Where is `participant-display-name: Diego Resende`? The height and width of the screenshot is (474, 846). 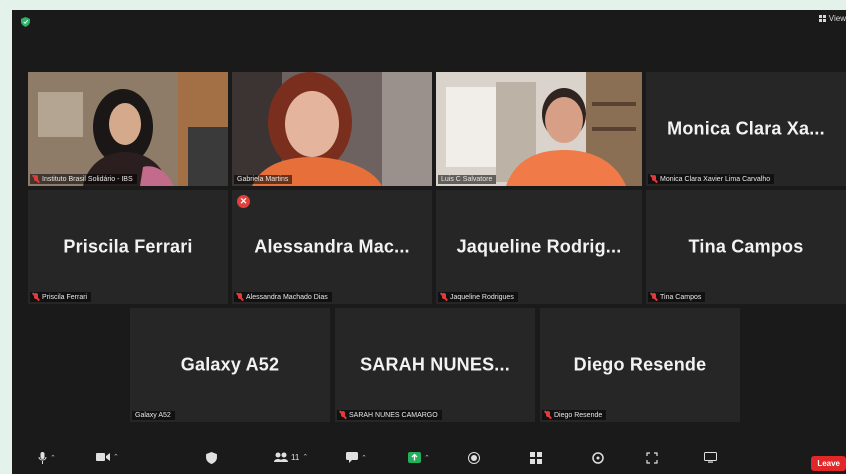
participant-display-name: Diego Resende is located at coordinates (640, 364).